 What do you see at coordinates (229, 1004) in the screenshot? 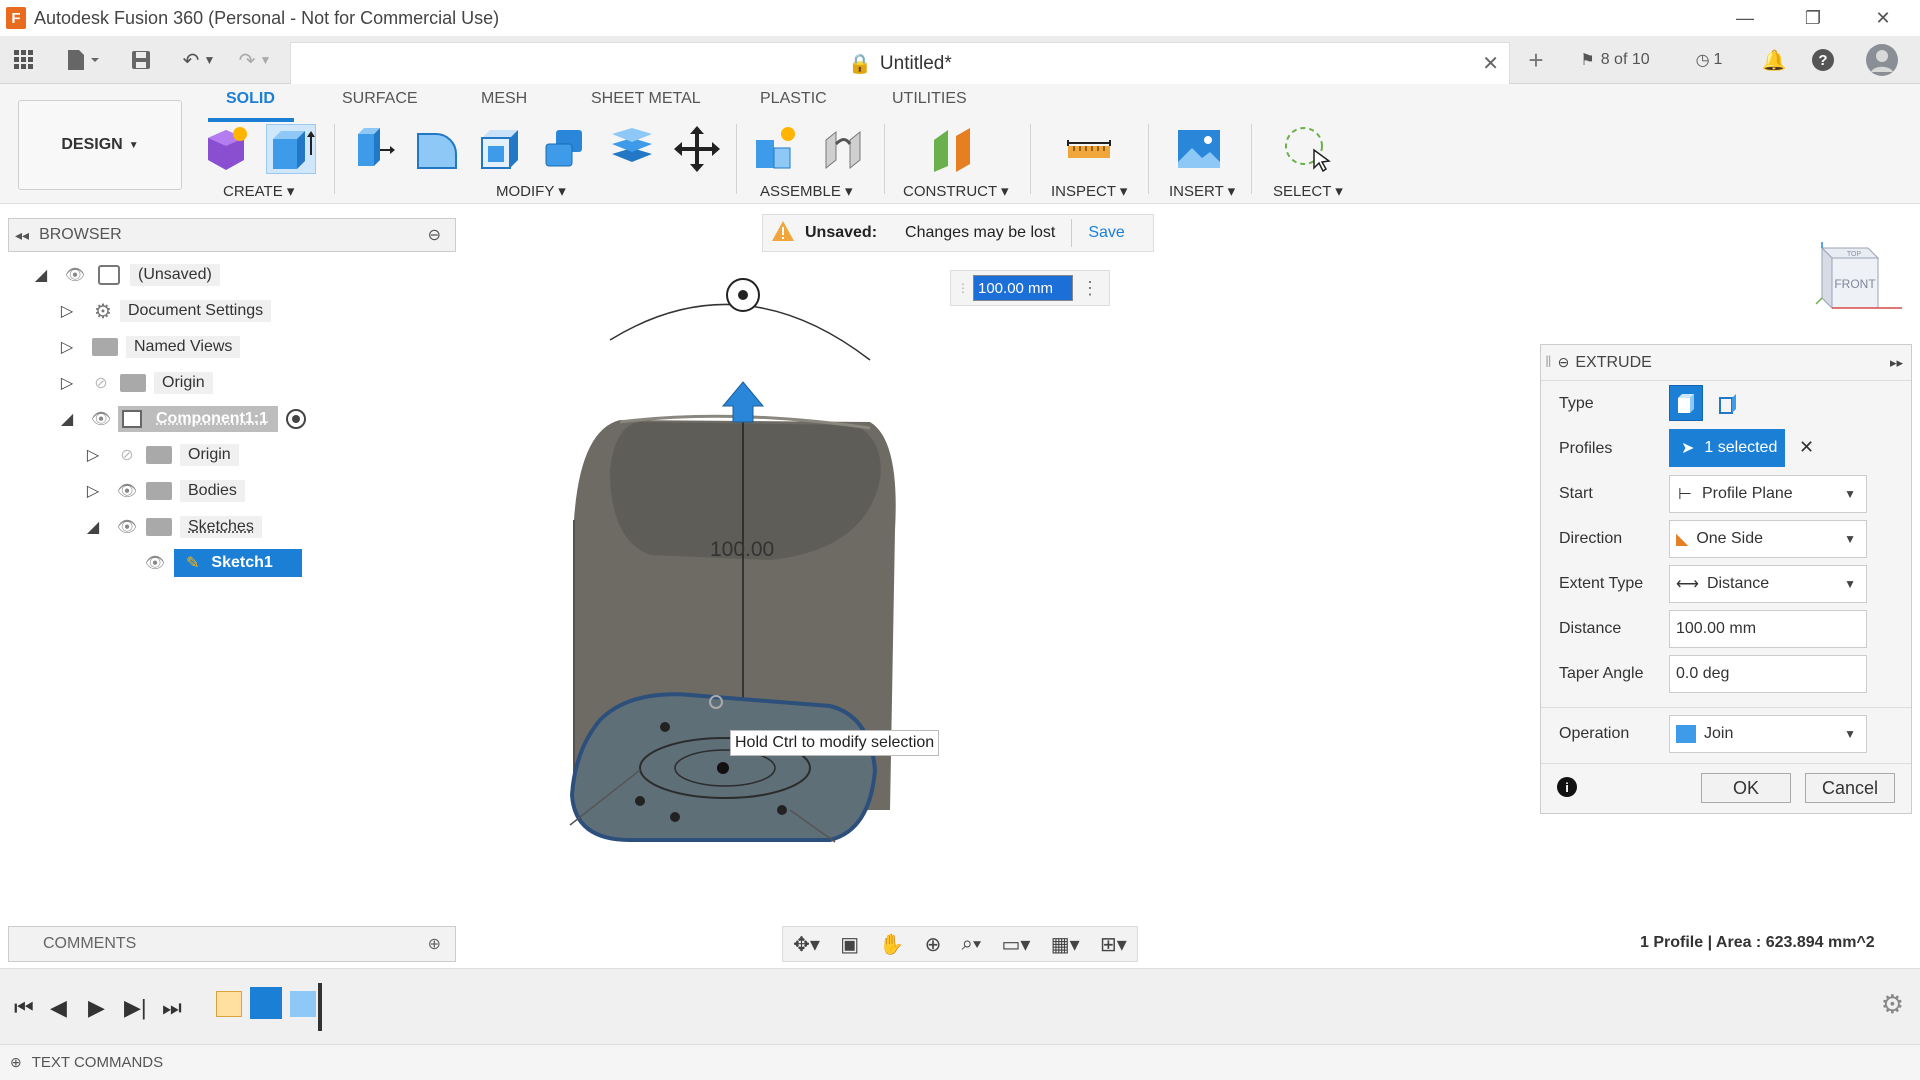
I see `timeline-sketch-feature` at bounding box center [229, 1004].